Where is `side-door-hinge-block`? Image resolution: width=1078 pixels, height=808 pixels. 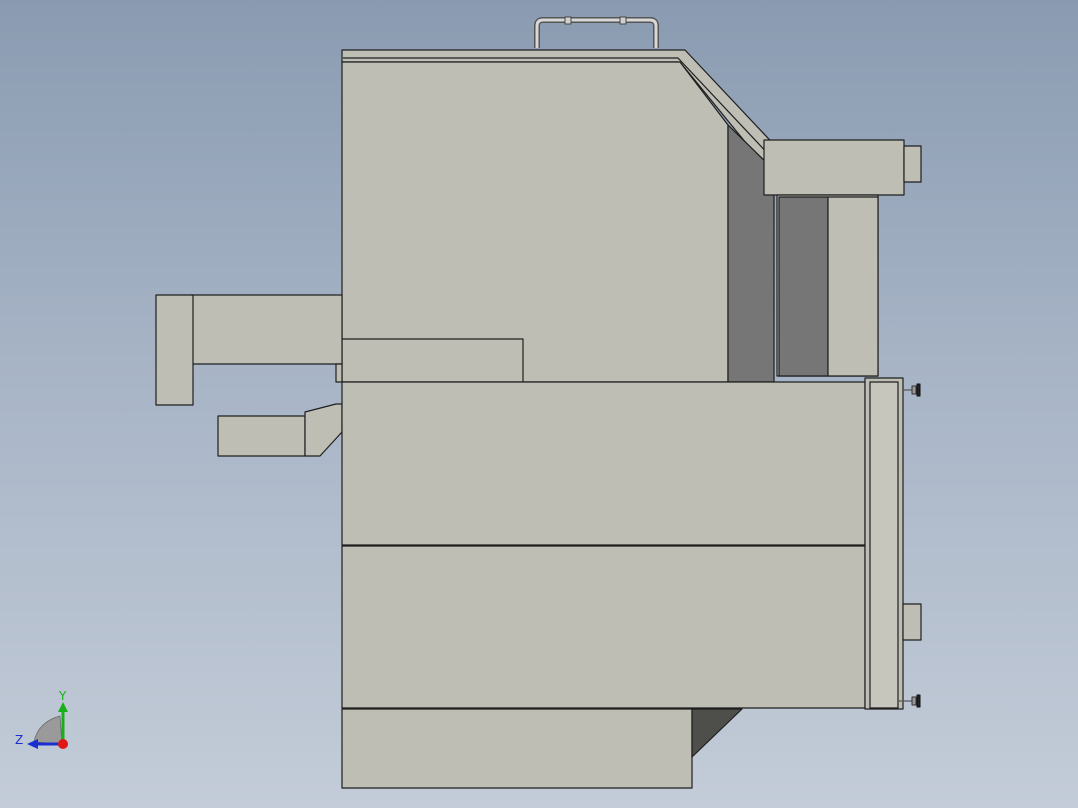
side-door-hinge-block is located at coordinates (912, 622).